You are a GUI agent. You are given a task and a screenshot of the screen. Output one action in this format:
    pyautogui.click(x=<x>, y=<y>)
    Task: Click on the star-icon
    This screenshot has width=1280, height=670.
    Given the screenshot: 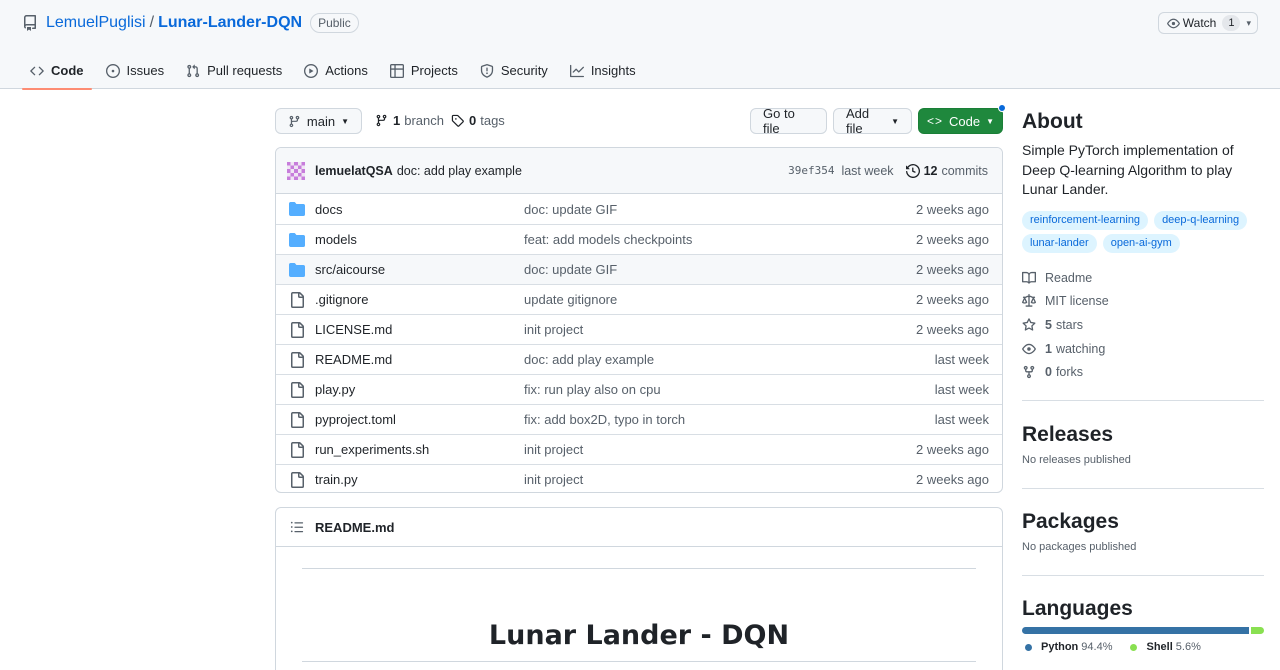 What is the action you would take?
    pyautogui.click(x=1029, y=324)
    